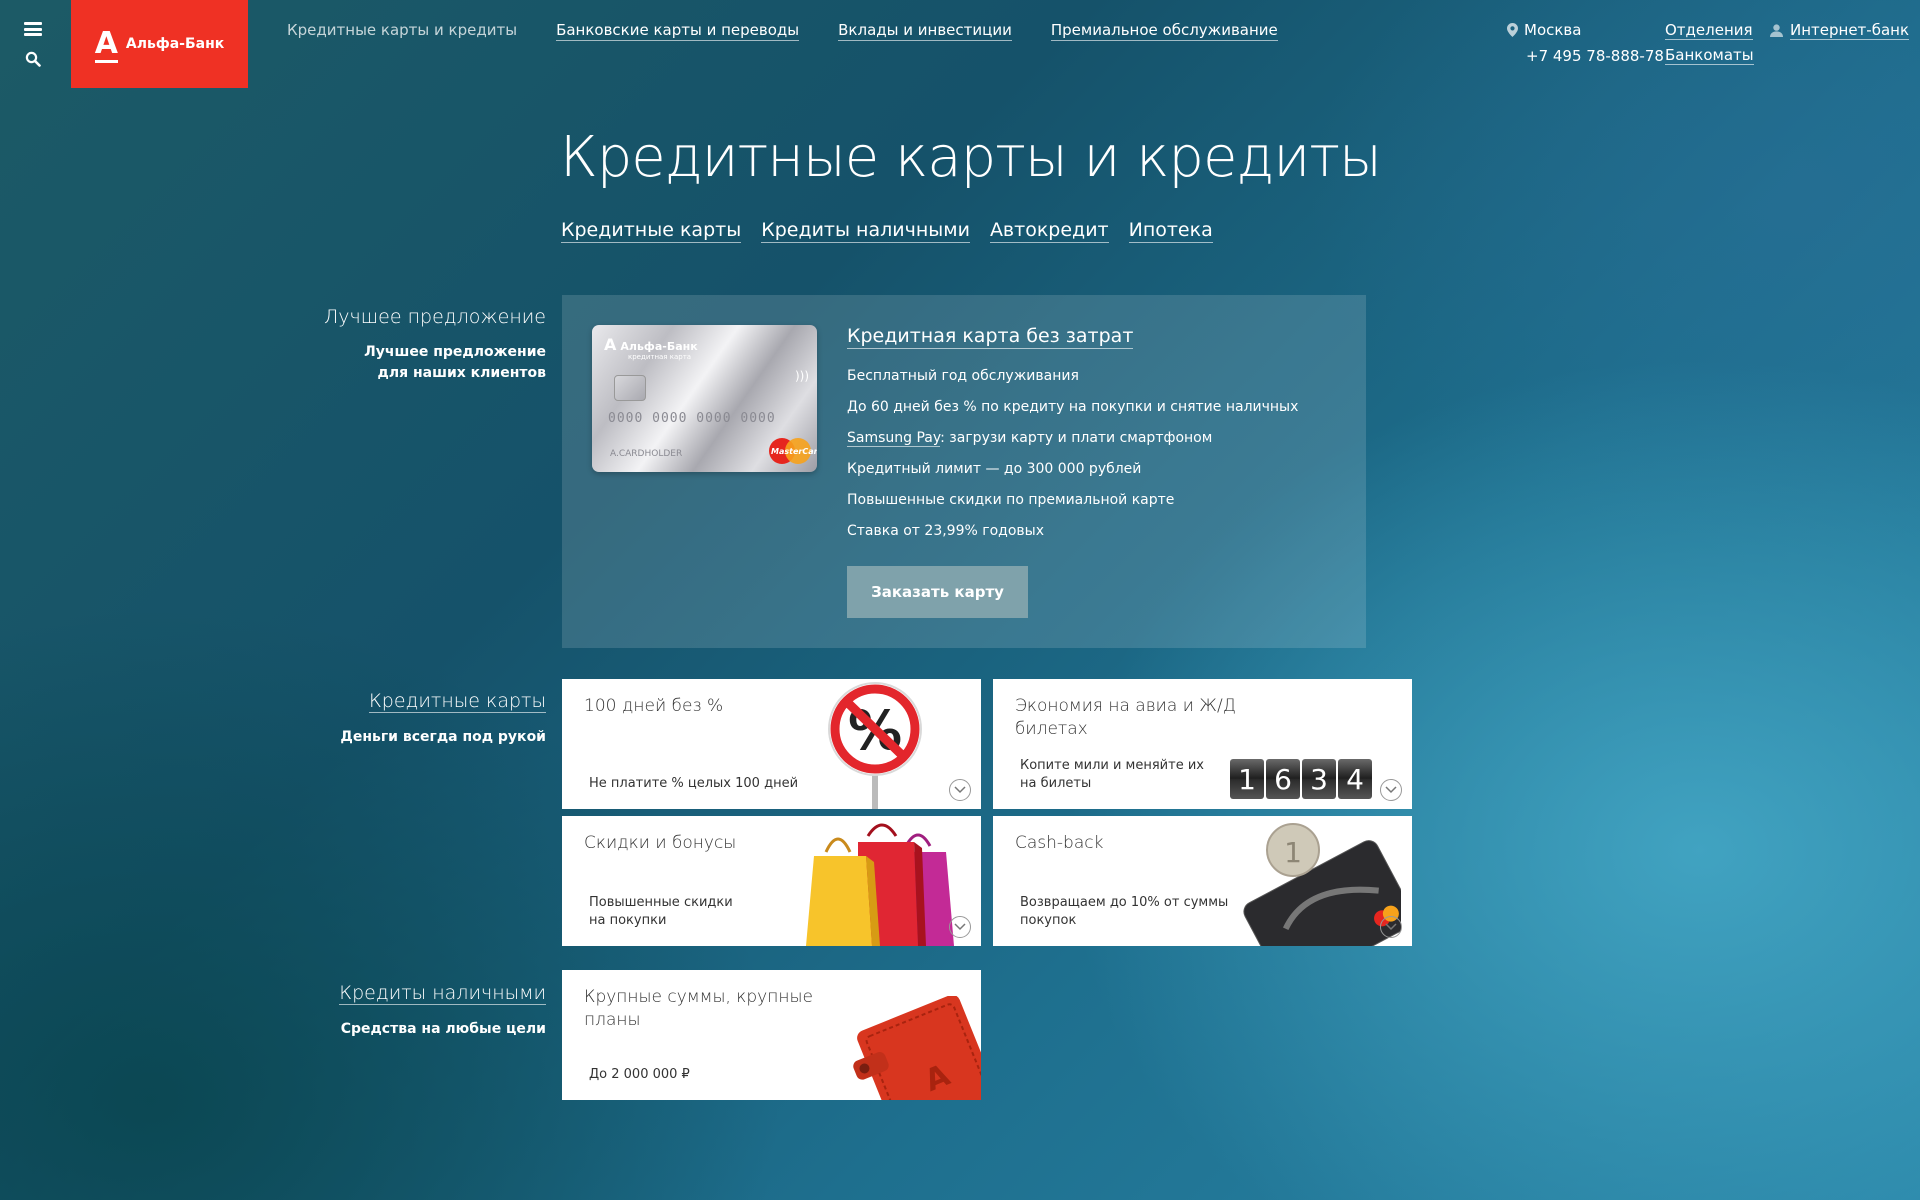 Image resolution: width=1920 pixels, height=1200 pixels. Describe the element at coordinates (639, 1074) in the screenshot. I see `tile-desc: До 2 000 000 ₽` at that location.